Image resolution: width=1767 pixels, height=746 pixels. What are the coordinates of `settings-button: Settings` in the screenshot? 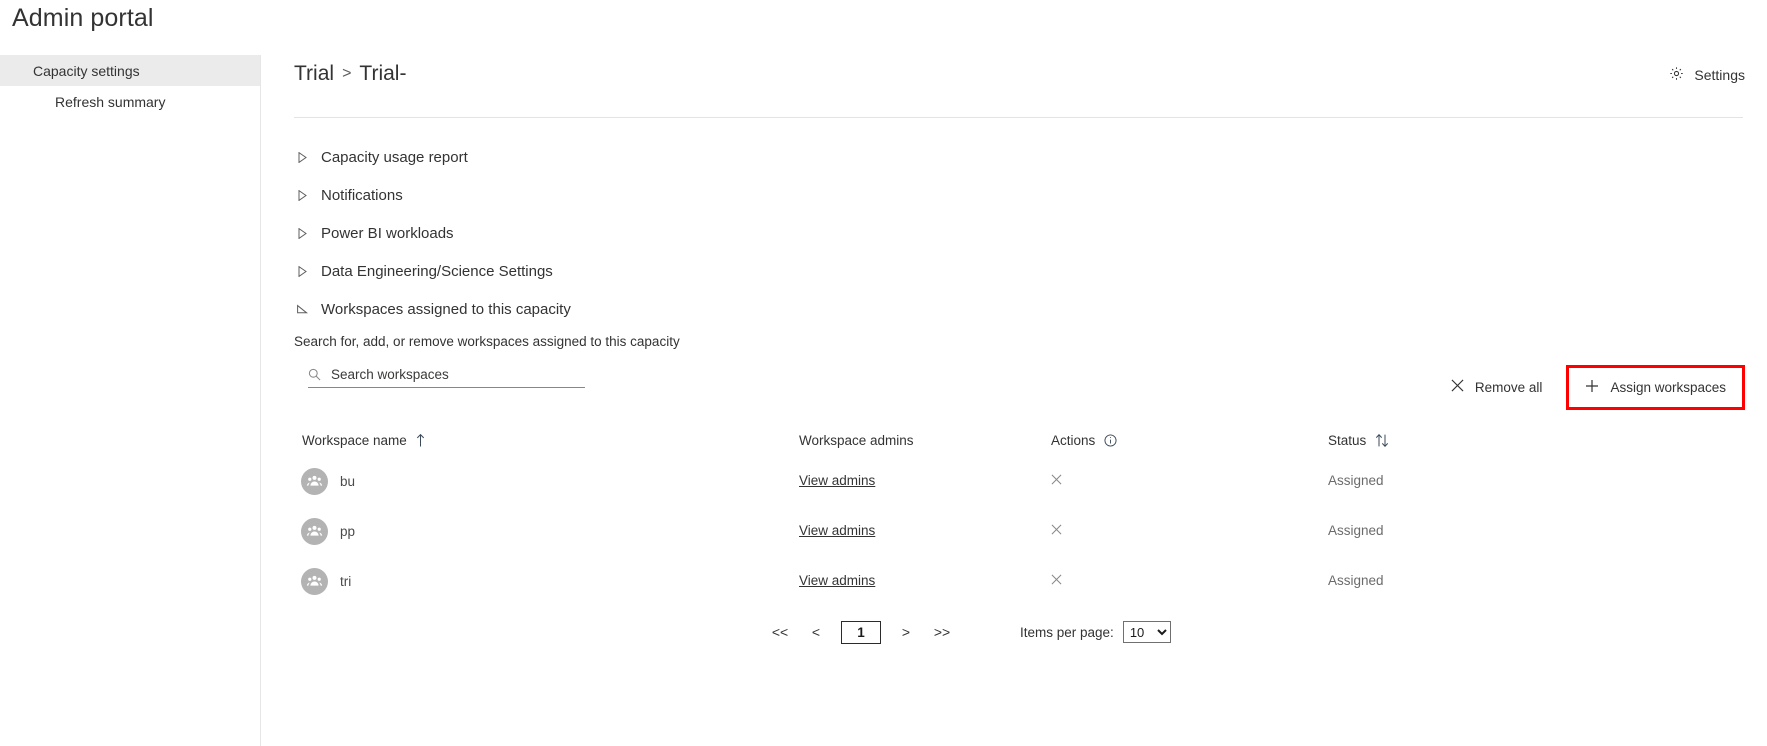 It's located at (1707, 75).